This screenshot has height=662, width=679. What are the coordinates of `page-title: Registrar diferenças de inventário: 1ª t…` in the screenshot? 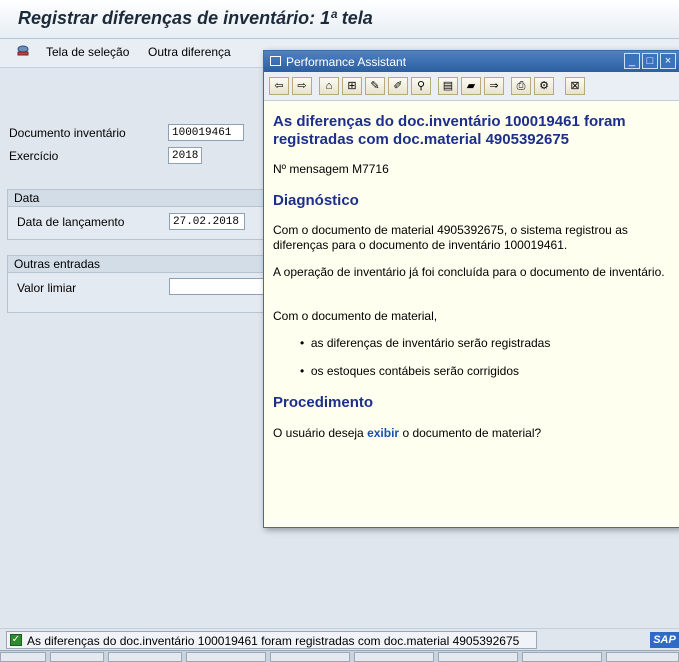 It's located at (195, 18).